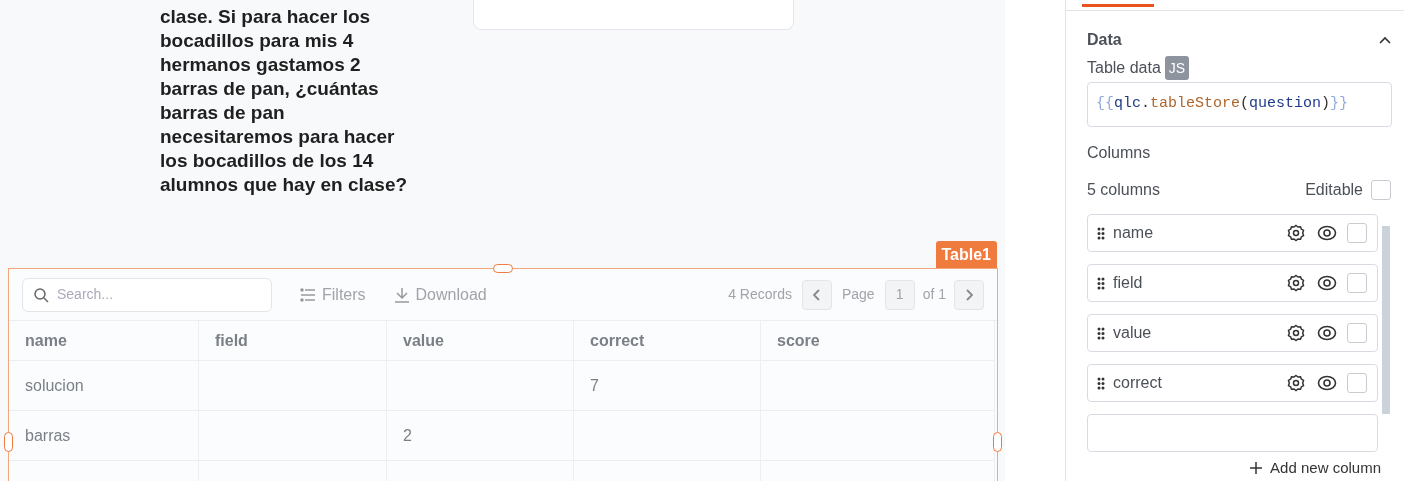  Describe the element at coordinates (1381, 190) in the screenshot. I see `editable-checkbox` at that location.